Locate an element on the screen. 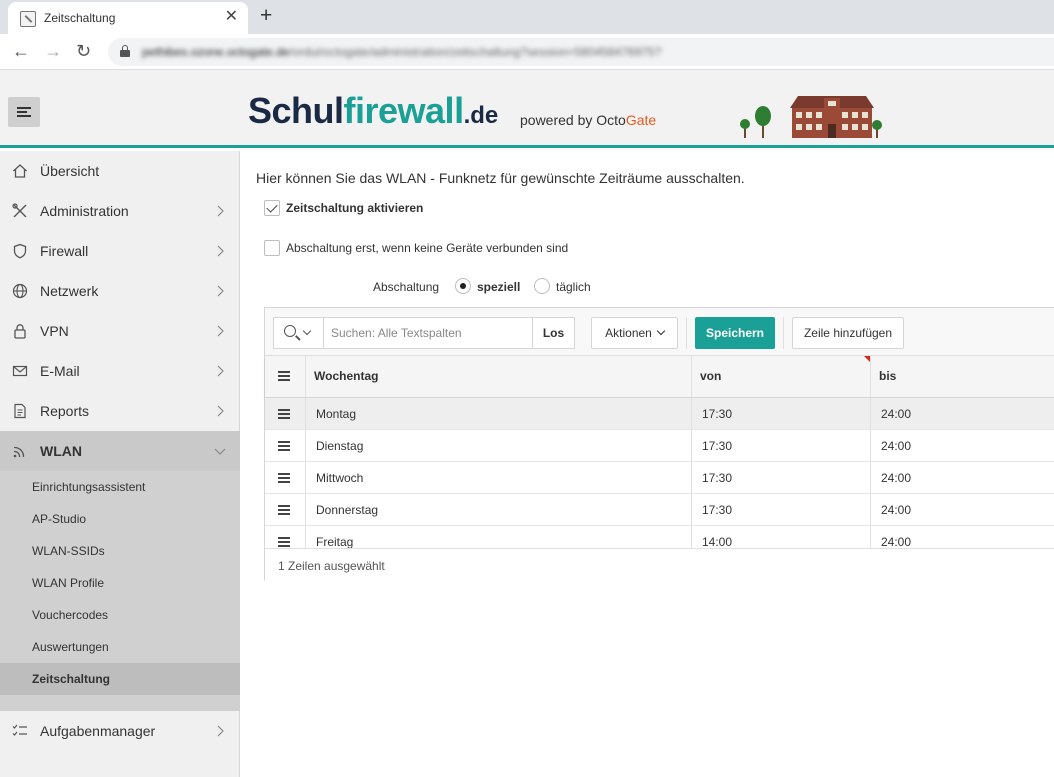  activate-checkbox is located at coordinates (272, 208).